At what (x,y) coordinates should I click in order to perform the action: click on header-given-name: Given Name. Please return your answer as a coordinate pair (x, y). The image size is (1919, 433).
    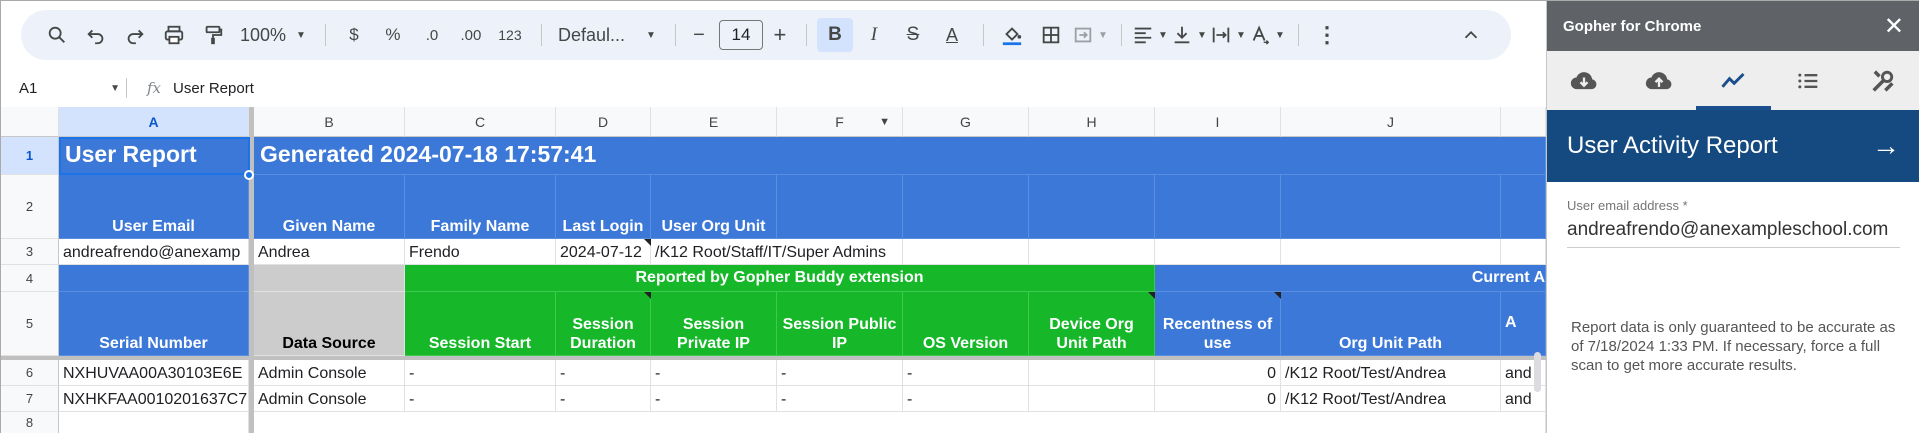
    Looking at the image, I should click on (329, 207).